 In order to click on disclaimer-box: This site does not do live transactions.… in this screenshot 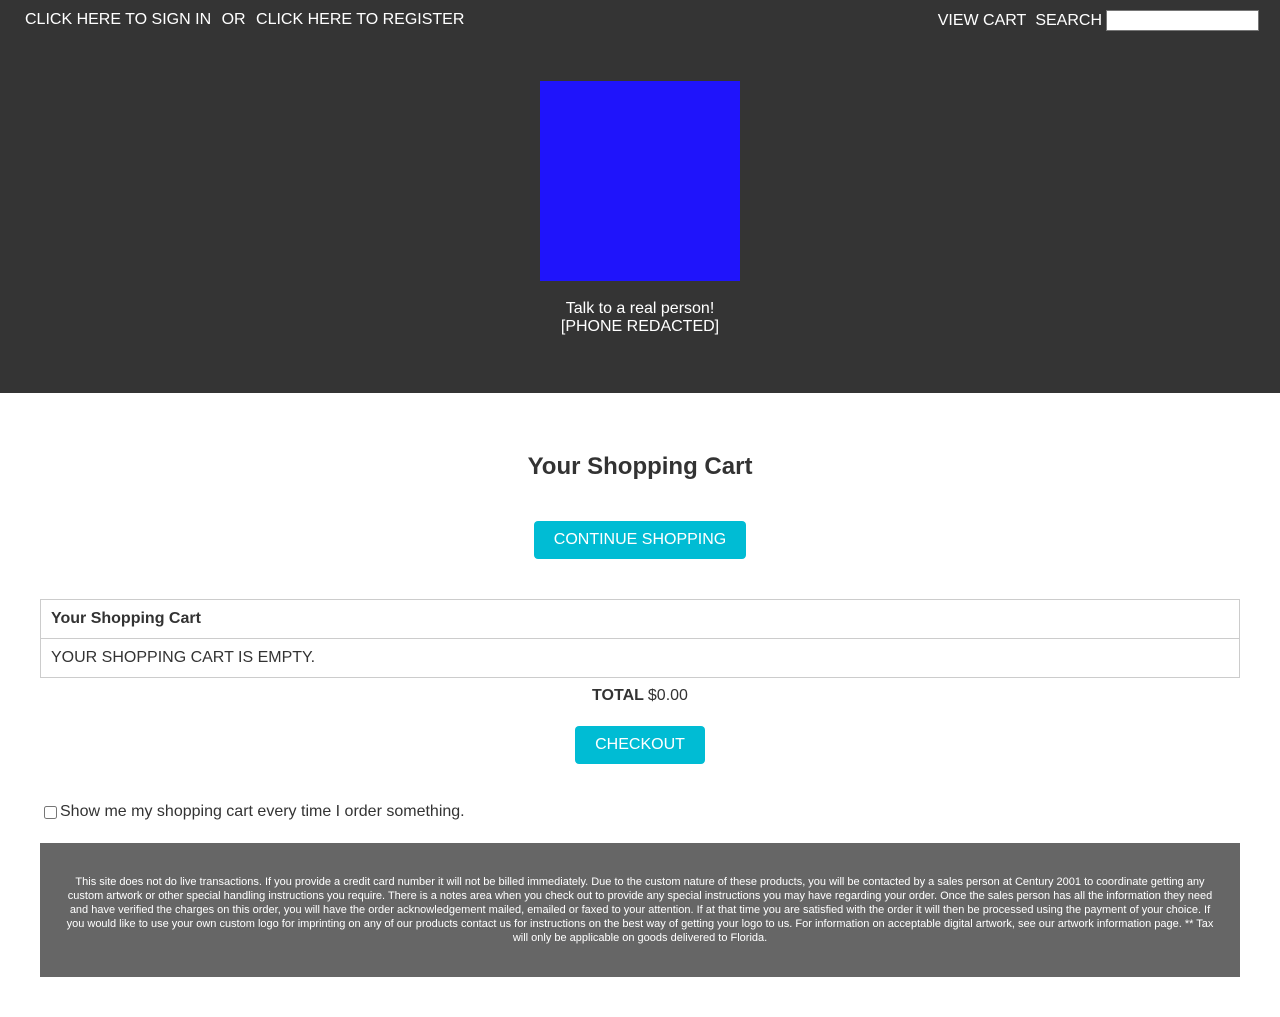, I will do `click(640, 910)`.